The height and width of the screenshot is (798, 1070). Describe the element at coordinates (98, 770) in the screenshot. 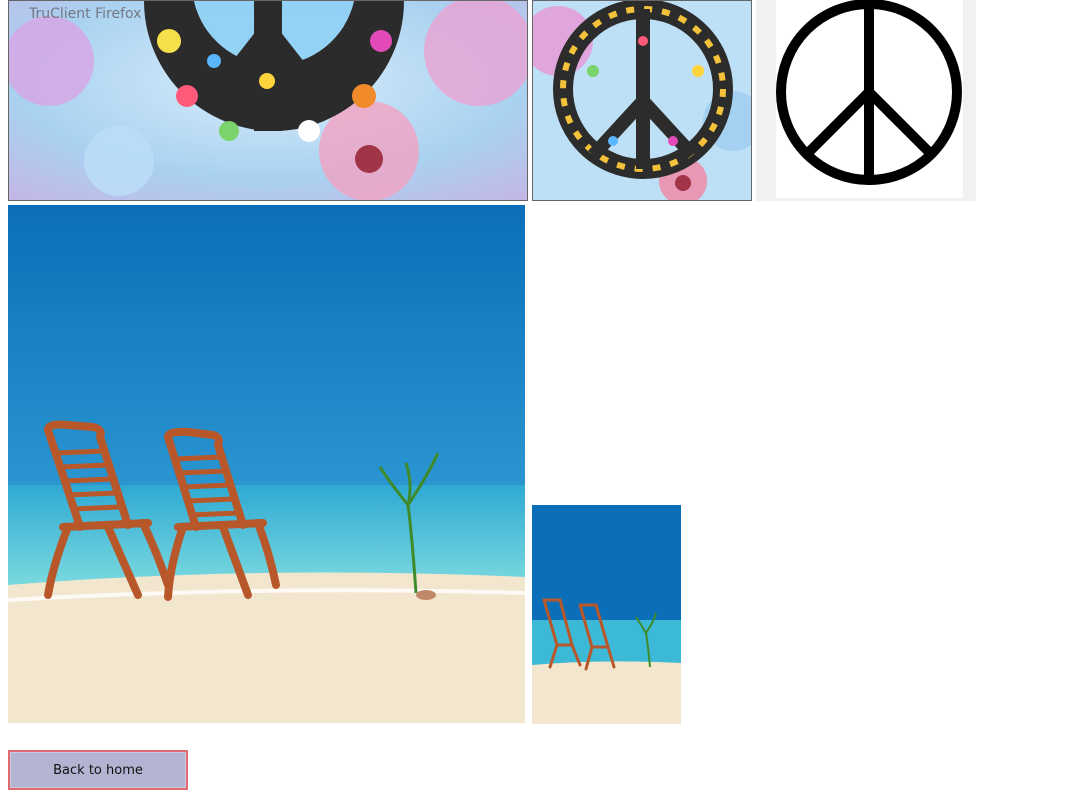

I see `back-to-home-button: Back to home` at that location.